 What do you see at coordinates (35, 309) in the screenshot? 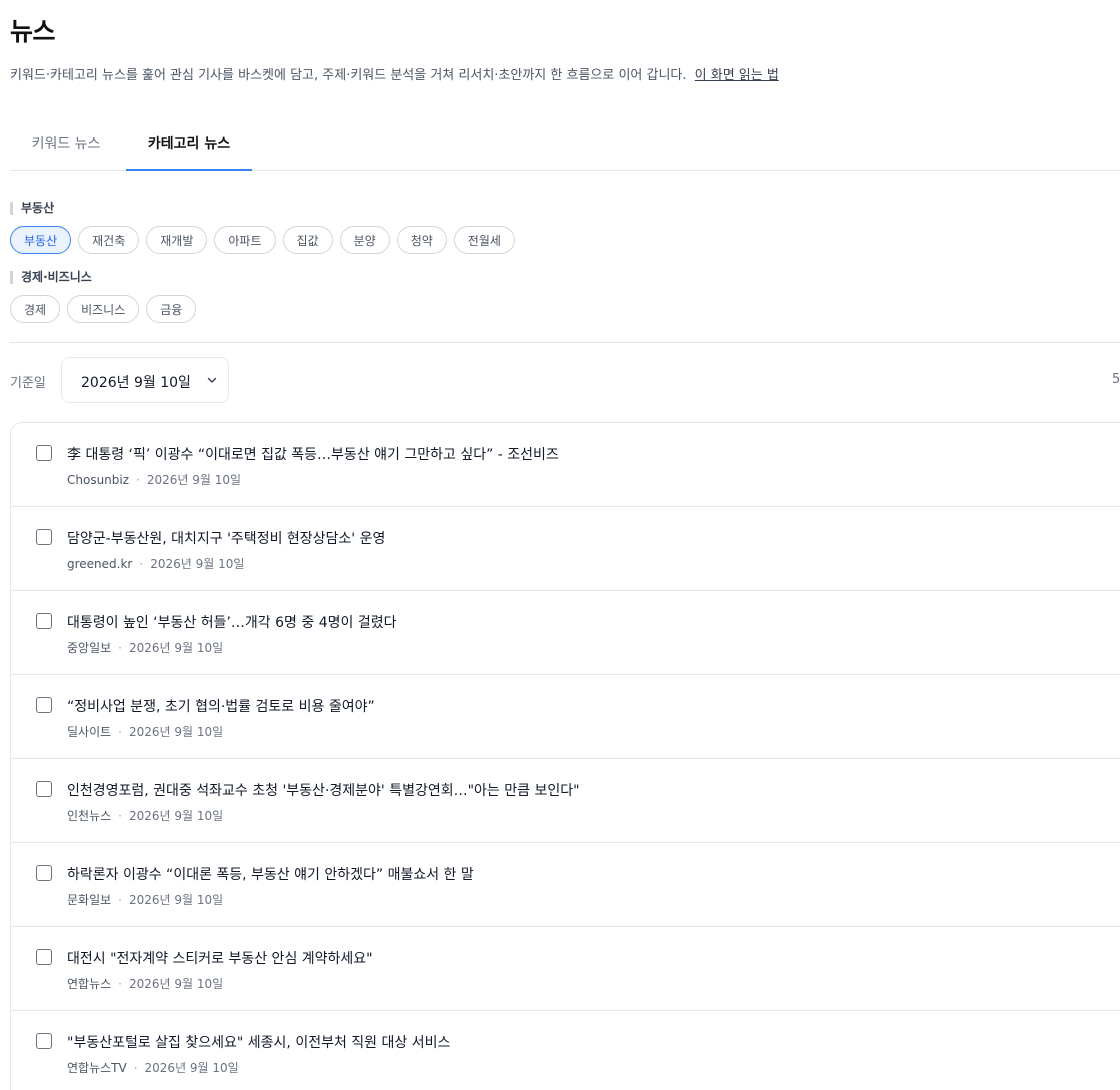
I see `category-chip-economy: 경제` at bounding box center [35, 309].